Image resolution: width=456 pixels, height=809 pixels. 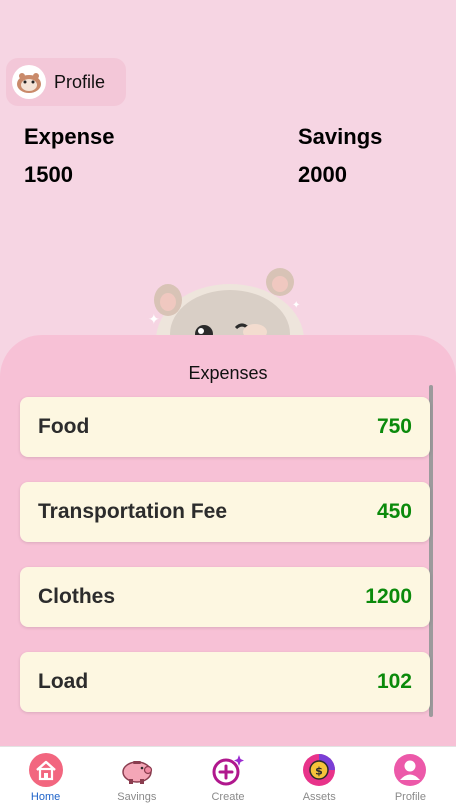 I want to click on expense-item-load: Load 102, so click(x=225, y=682).